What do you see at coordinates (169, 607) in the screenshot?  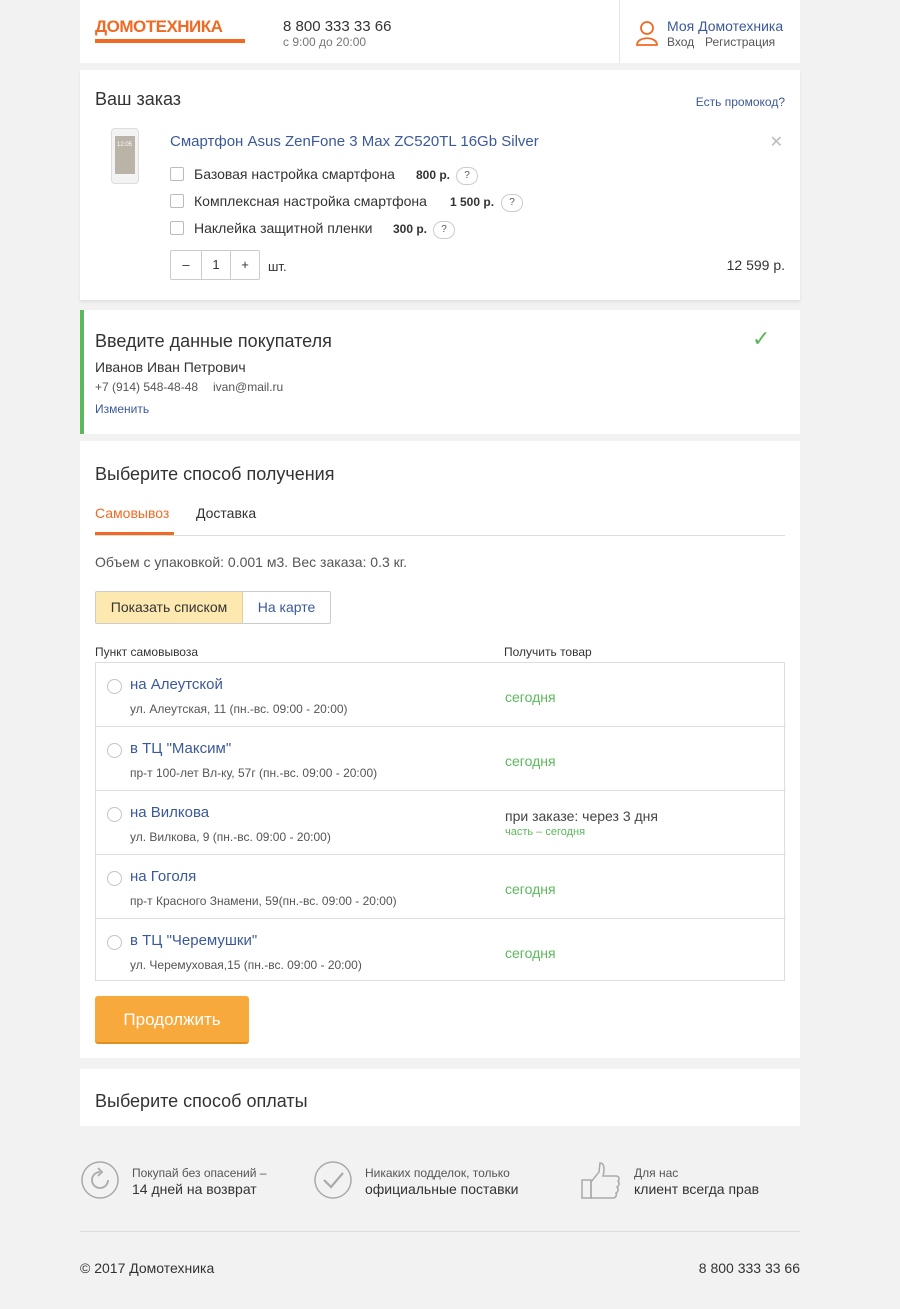 I see `view-list-button: Показать списком` at bounding box center [169, 607].